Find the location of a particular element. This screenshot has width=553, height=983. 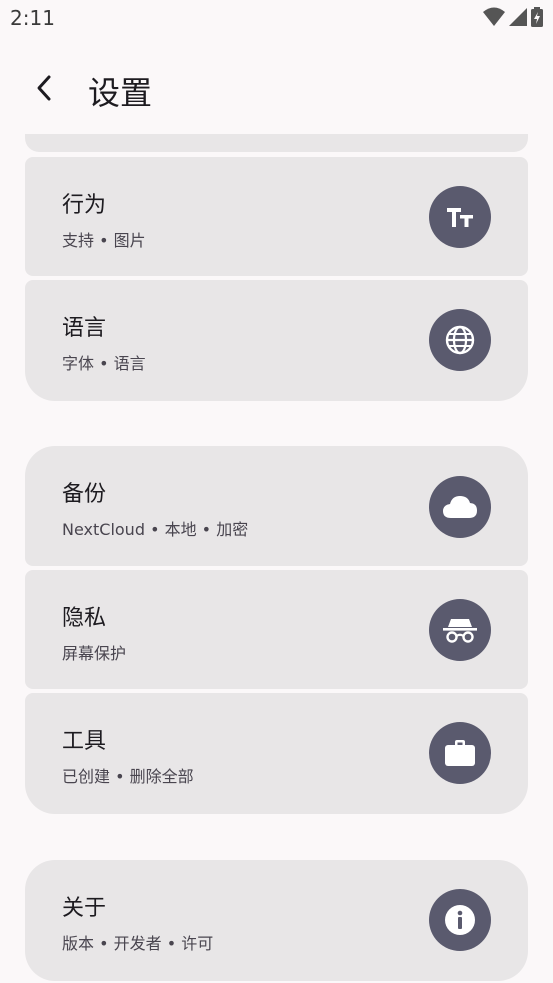

settings-item-subtitle: 支持 • 图片 is located at coordinates (104, 240).